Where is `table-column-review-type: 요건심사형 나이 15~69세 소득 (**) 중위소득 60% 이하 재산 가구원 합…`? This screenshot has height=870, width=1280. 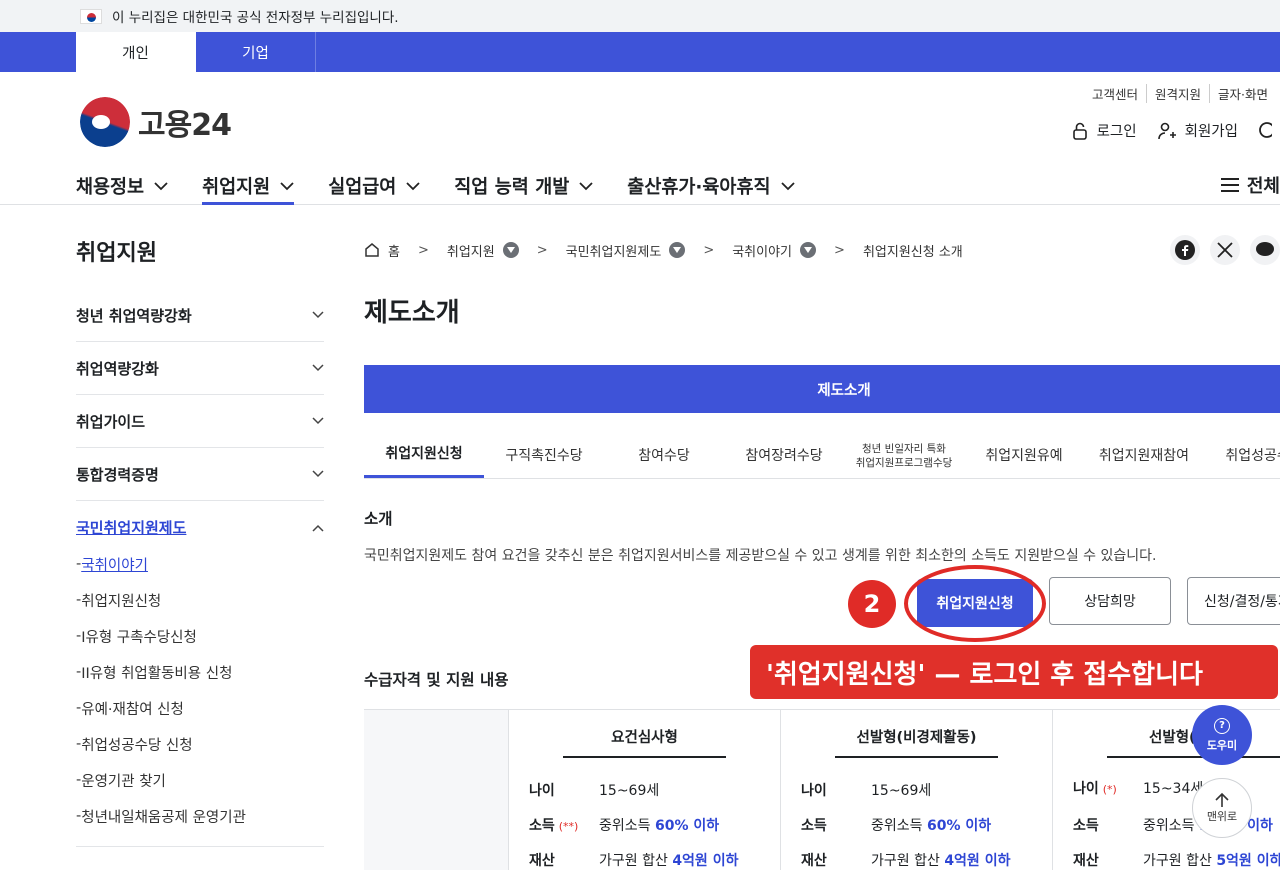 table-column-review-type: 요건심사형 나이 15~69세 소득 (**) 중위소득 60% 이하 재산 가구원 합… is located at coordinates (645, 790).